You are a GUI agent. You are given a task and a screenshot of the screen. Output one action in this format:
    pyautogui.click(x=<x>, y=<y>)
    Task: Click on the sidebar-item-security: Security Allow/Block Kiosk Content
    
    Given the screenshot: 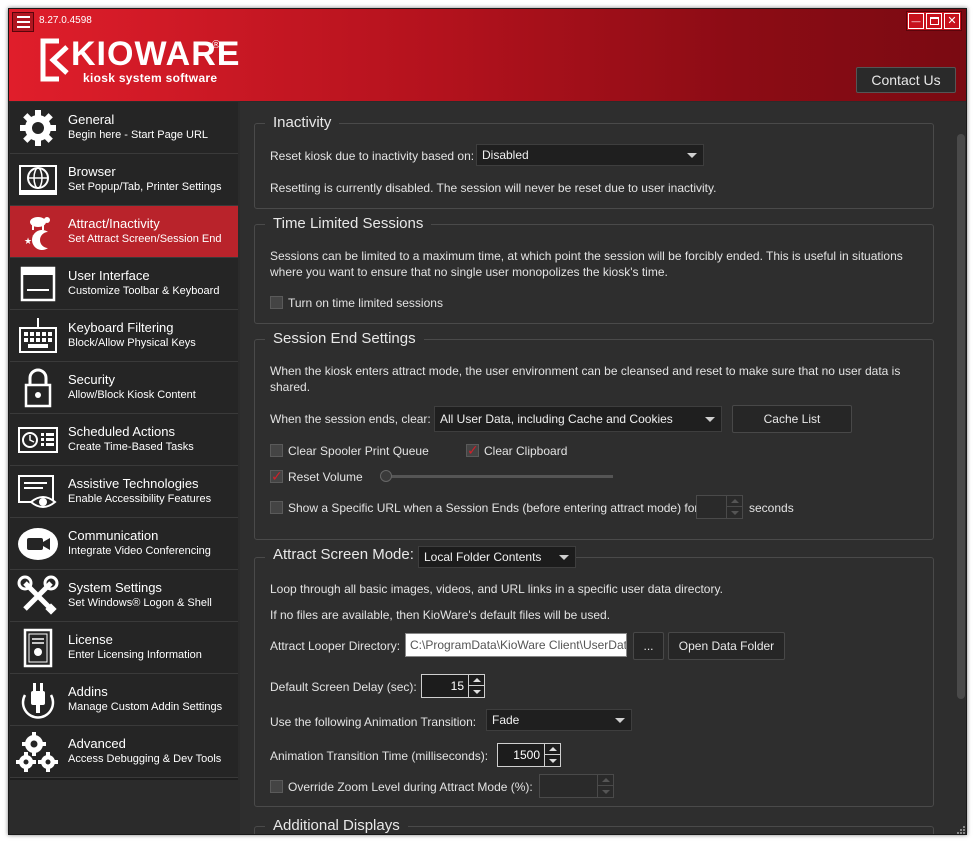 What is the action you would take?
    pyautogui.click(x=124, y=388)
    